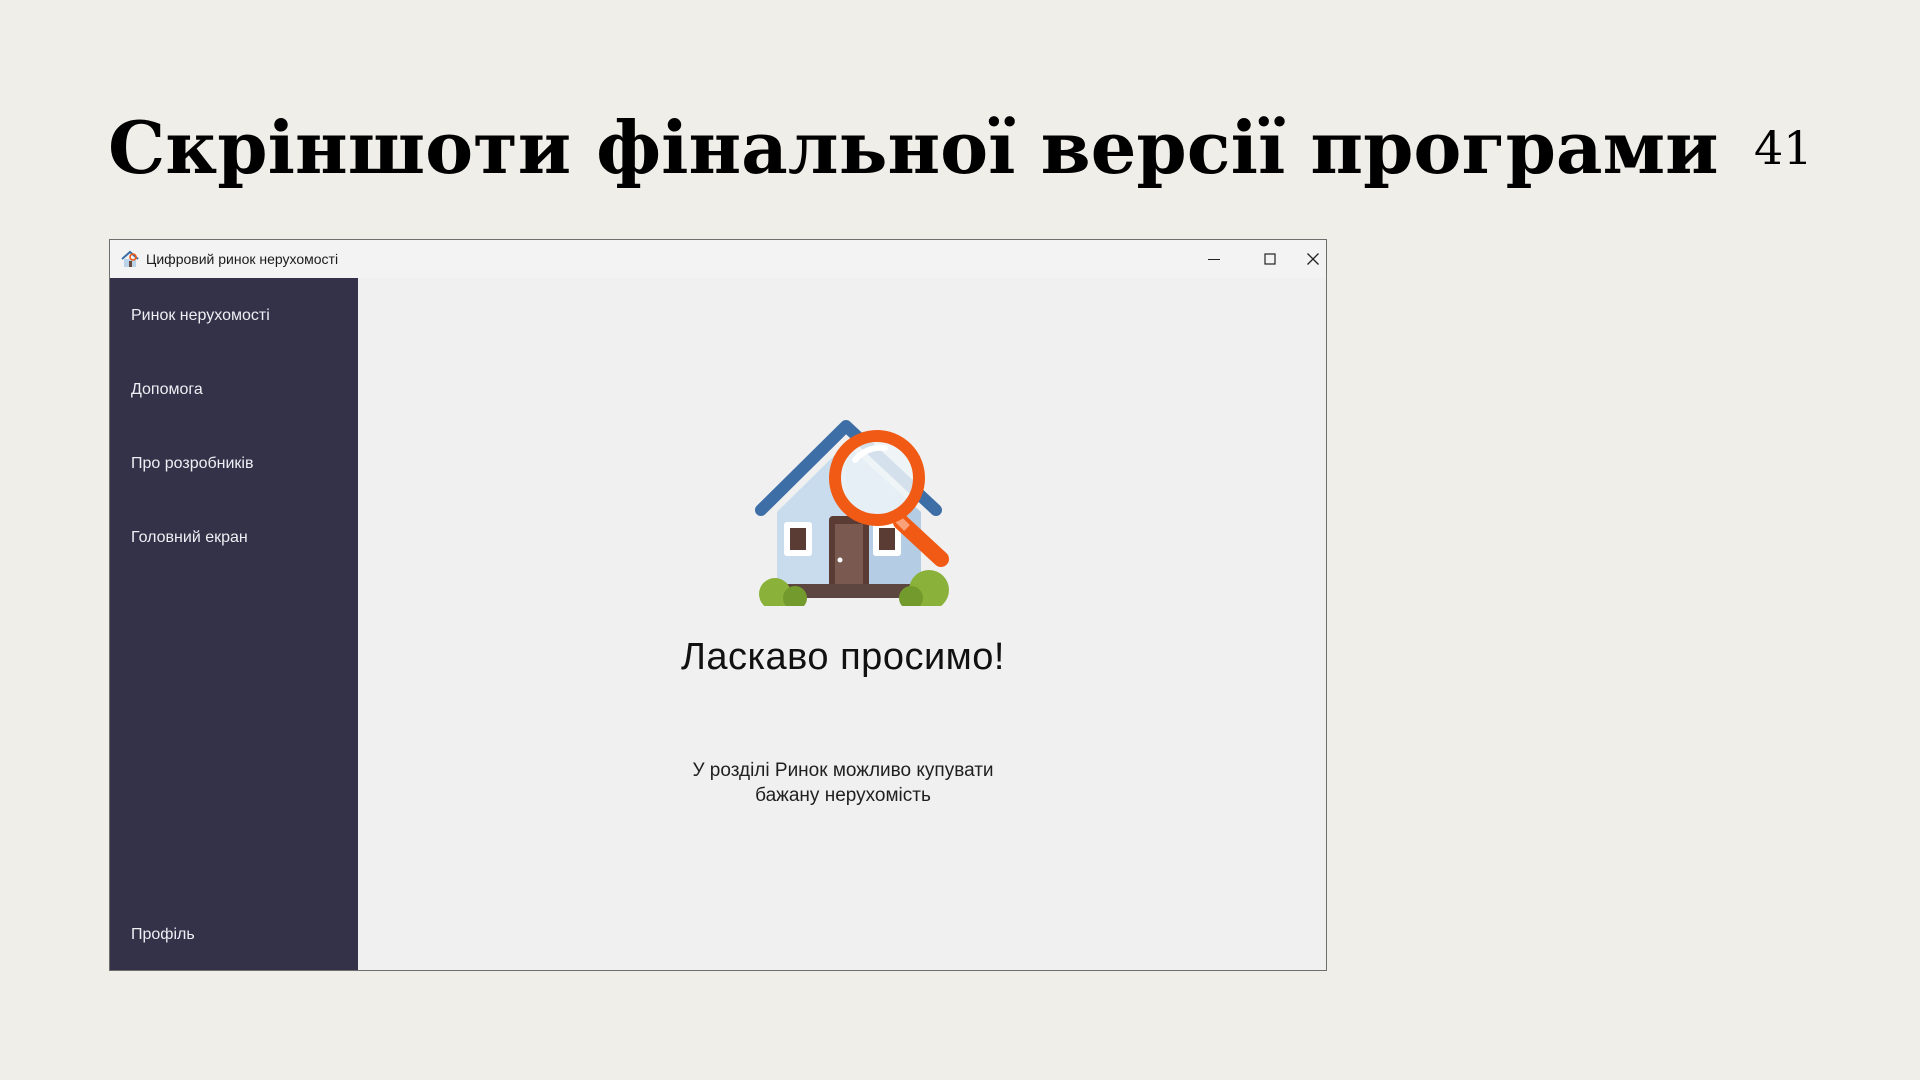  What do you see at coordinates (167, 389) in the screenshot?
I see `sidebar-item-label: Допомога` at bounding box center [167, 389].